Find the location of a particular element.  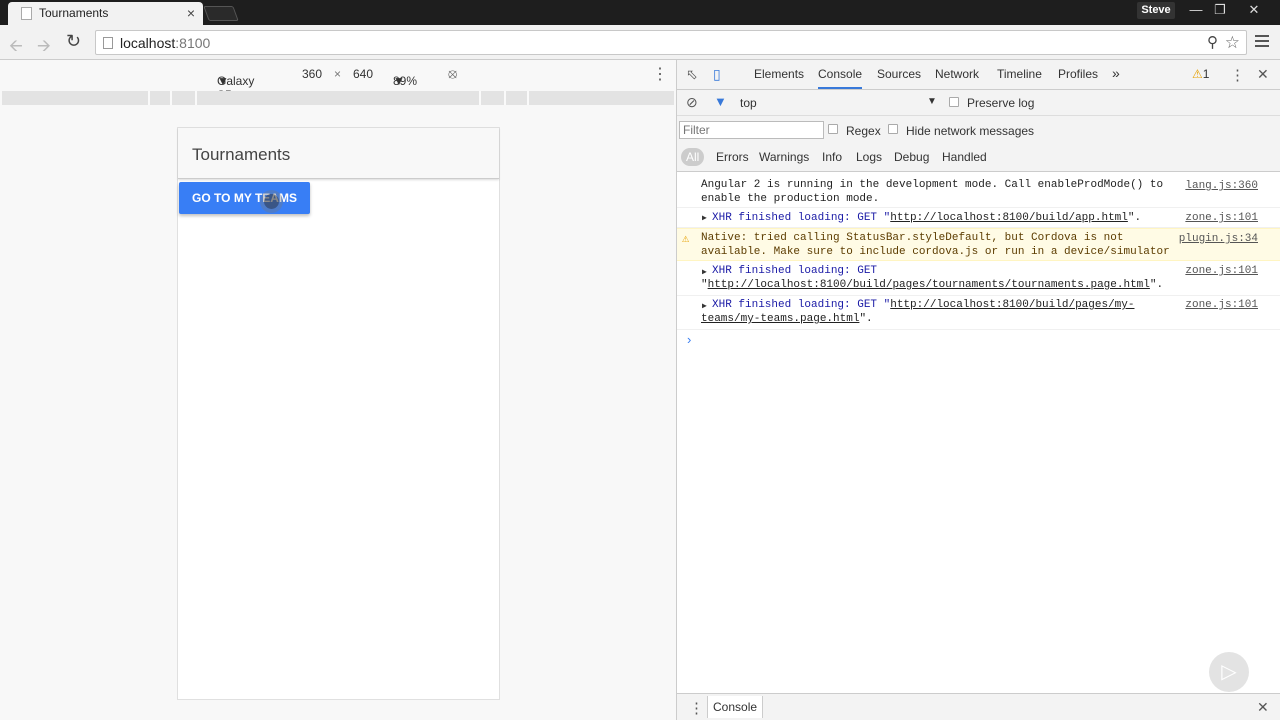

message-text: XHR finished loading: GET is located at coordinates (795, 271).